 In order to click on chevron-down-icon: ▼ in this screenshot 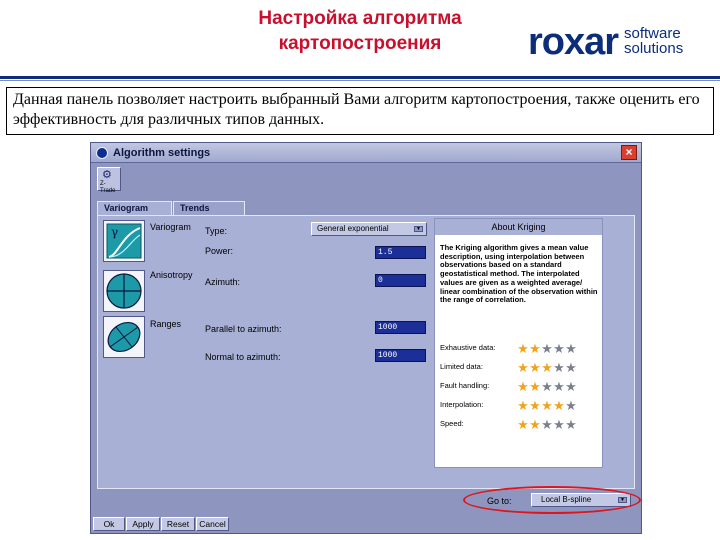, I will do `click(418, 229)`.